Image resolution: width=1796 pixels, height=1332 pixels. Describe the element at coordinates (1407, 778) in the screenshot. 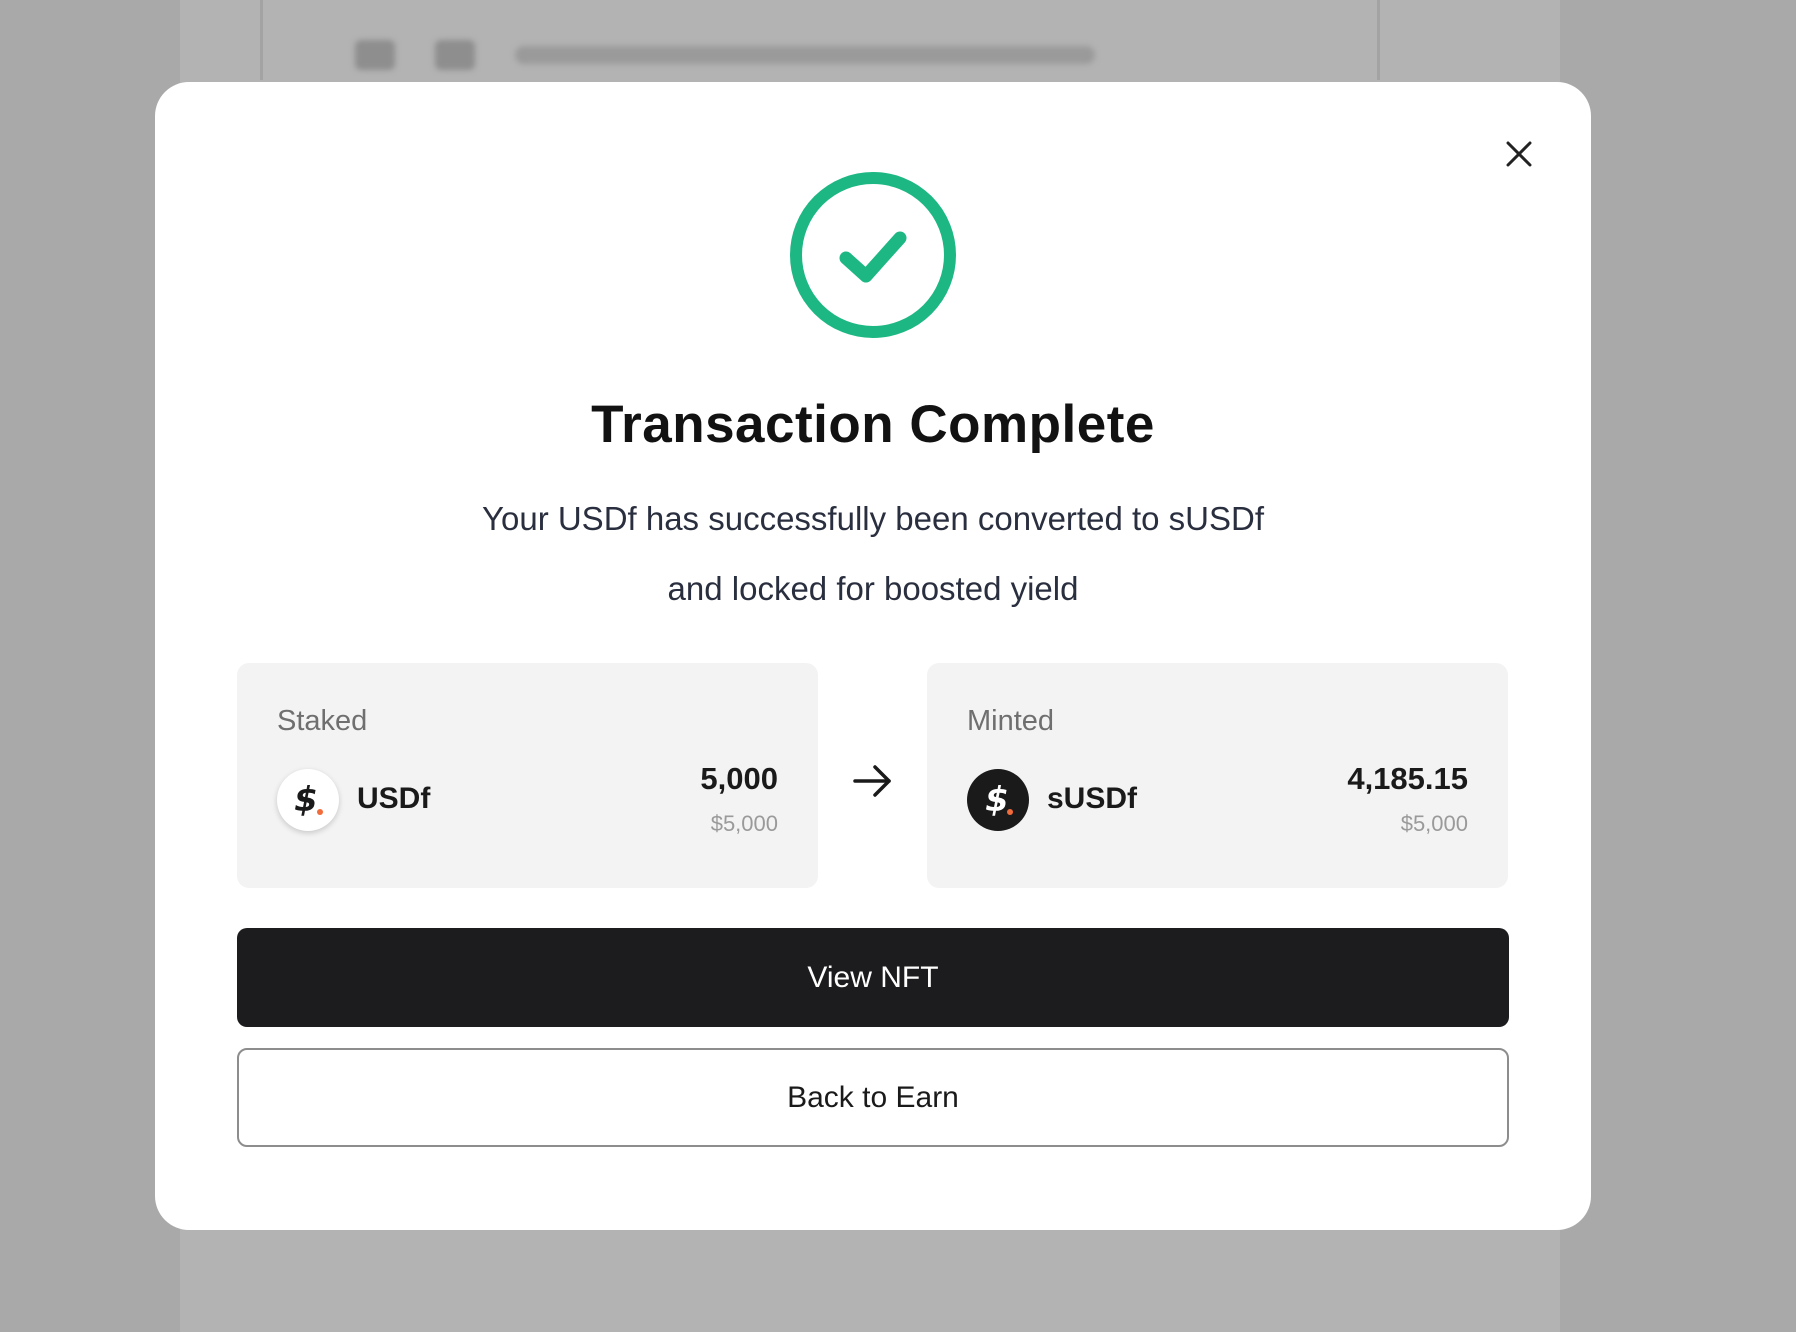

I see `minted-amount: 4,185.15` at that location.